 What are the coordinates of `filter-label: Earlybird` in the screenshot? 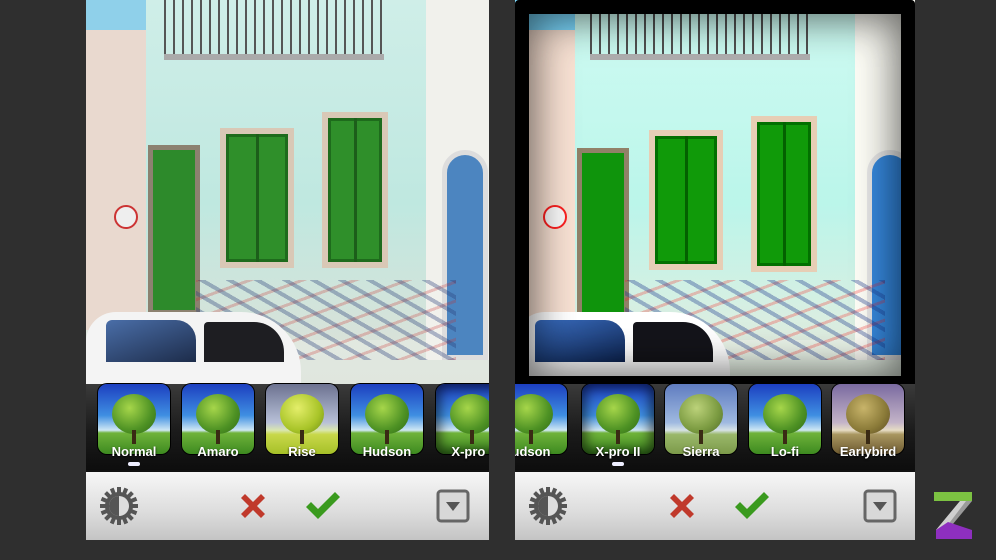 It's located at (868, 451).